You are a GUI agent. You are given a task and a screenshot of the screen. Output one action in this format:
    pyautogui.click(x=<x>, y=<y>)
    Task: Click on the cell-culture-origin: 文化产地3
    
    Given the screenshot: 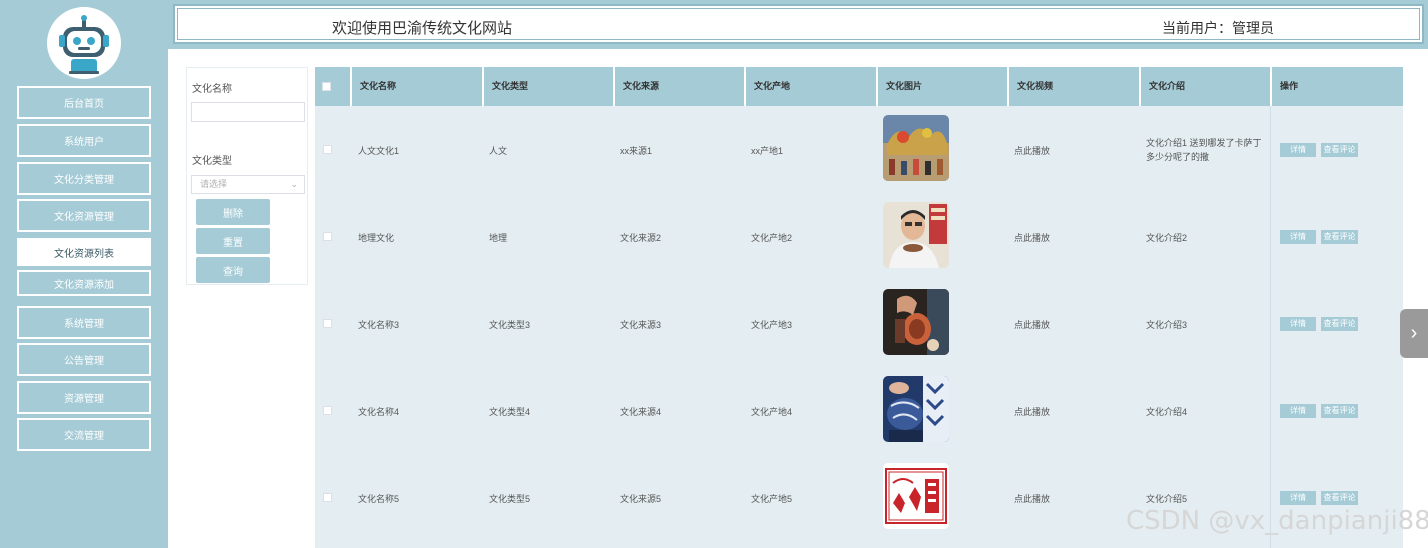 What is the action you would take?
    pyautogui.click(x=772, y=325)
    